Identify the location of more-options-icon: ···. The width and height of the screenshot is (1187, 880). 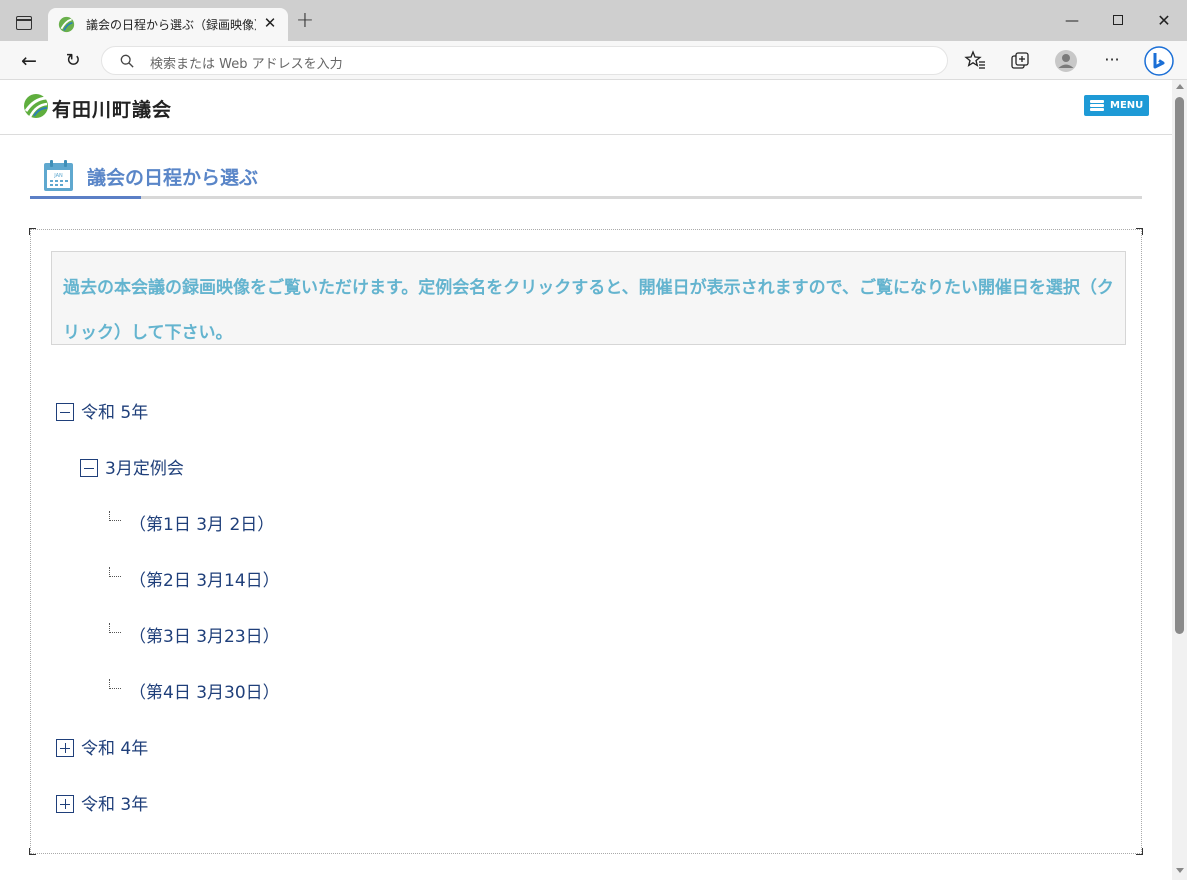
(1112, 61).